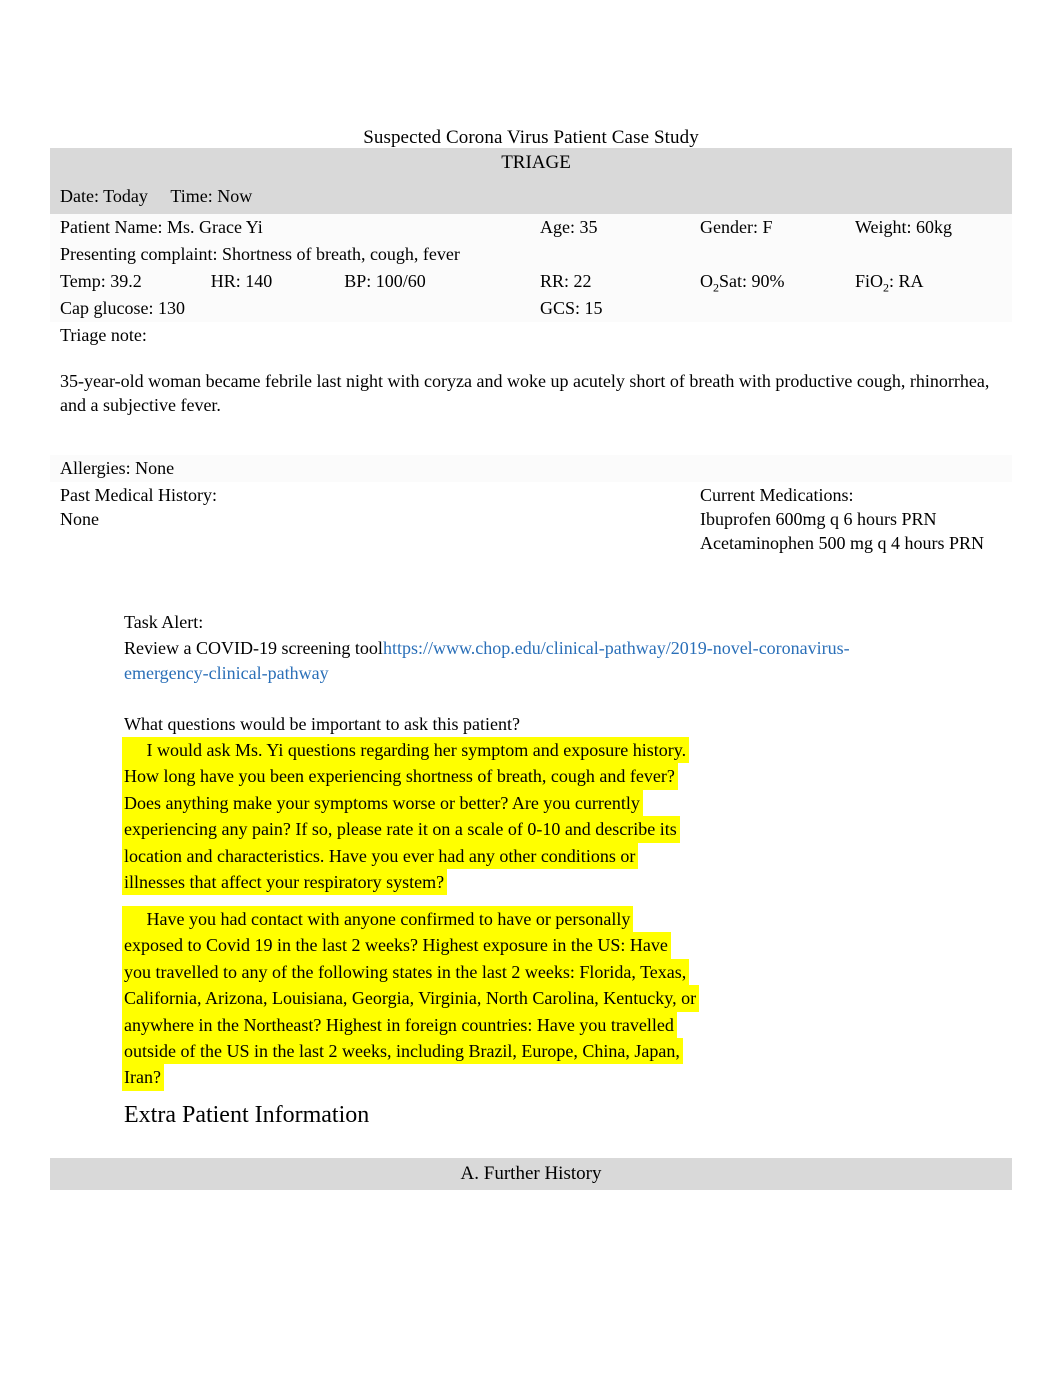 Image resolution: width=1062 pixels, height=1377 pixels. I want to click on medication-item: Ibuprofen 600mg q 6 hours PRN, so click(818, 519).